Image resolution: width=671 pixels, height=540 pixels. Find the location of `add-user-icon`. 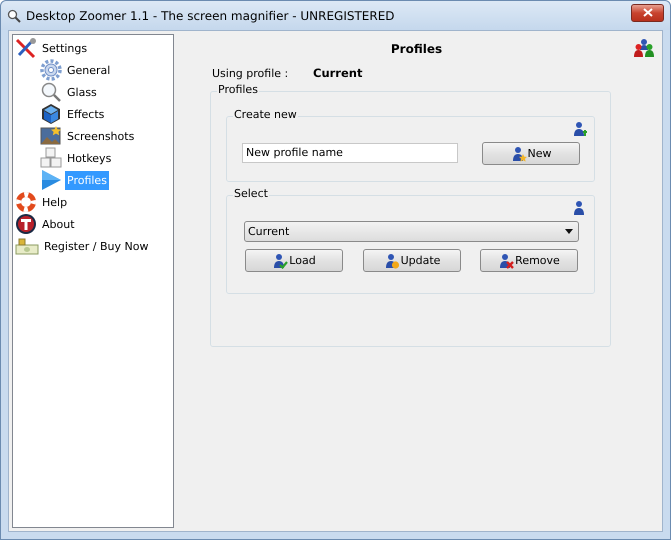

add-user-icon is located at coordinates (580, 129).